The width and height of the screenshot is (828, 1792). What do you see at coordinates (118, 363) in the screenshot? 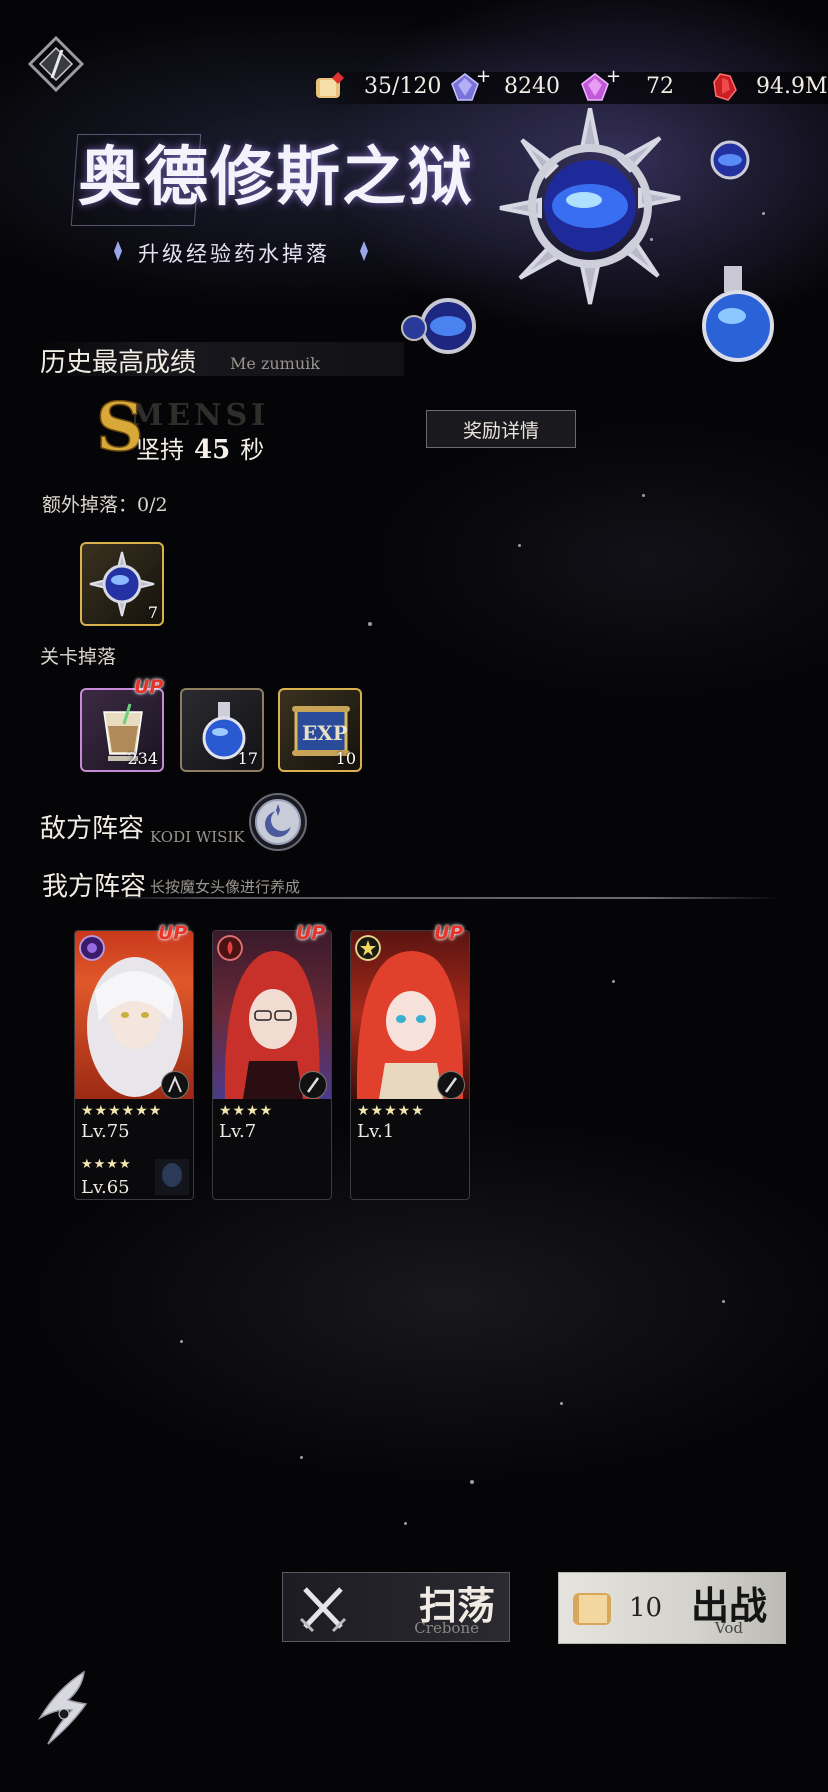
I see `best-record-heading: 历史最高成绩` at bounding box center [118, 363].